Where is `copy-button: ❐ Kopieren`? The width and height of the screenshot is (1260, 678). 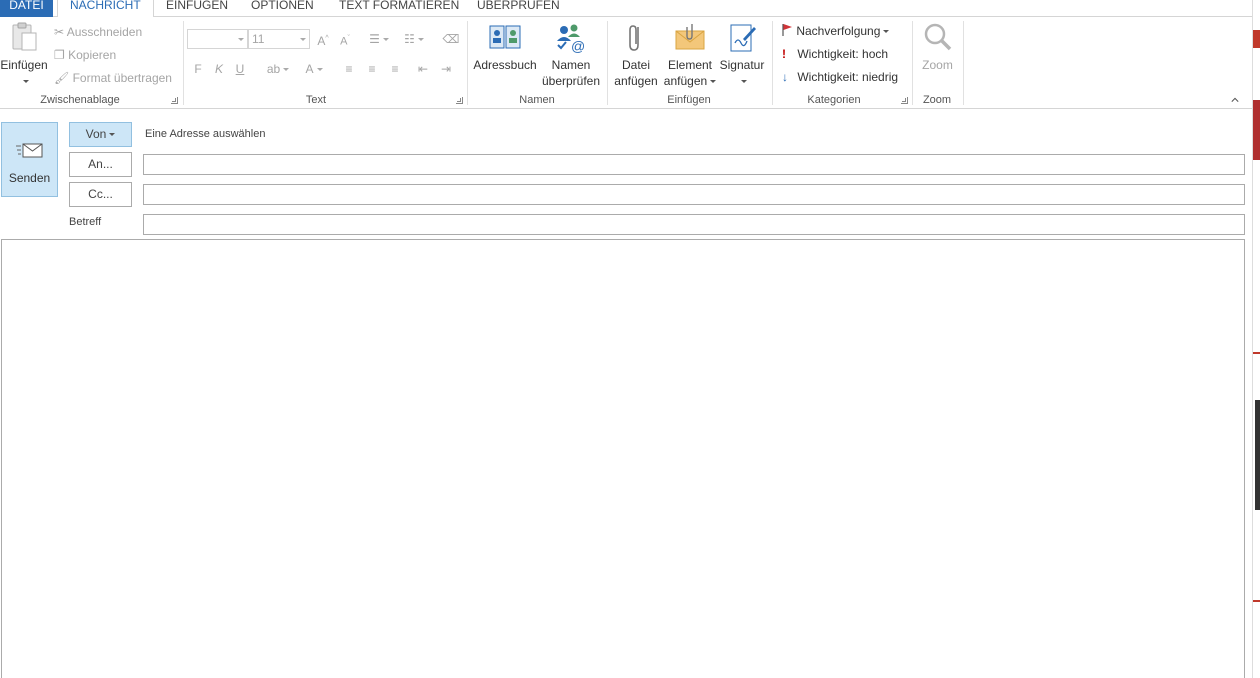 copy-button: ❐ Kopieren is located at coordinates (85, 55).